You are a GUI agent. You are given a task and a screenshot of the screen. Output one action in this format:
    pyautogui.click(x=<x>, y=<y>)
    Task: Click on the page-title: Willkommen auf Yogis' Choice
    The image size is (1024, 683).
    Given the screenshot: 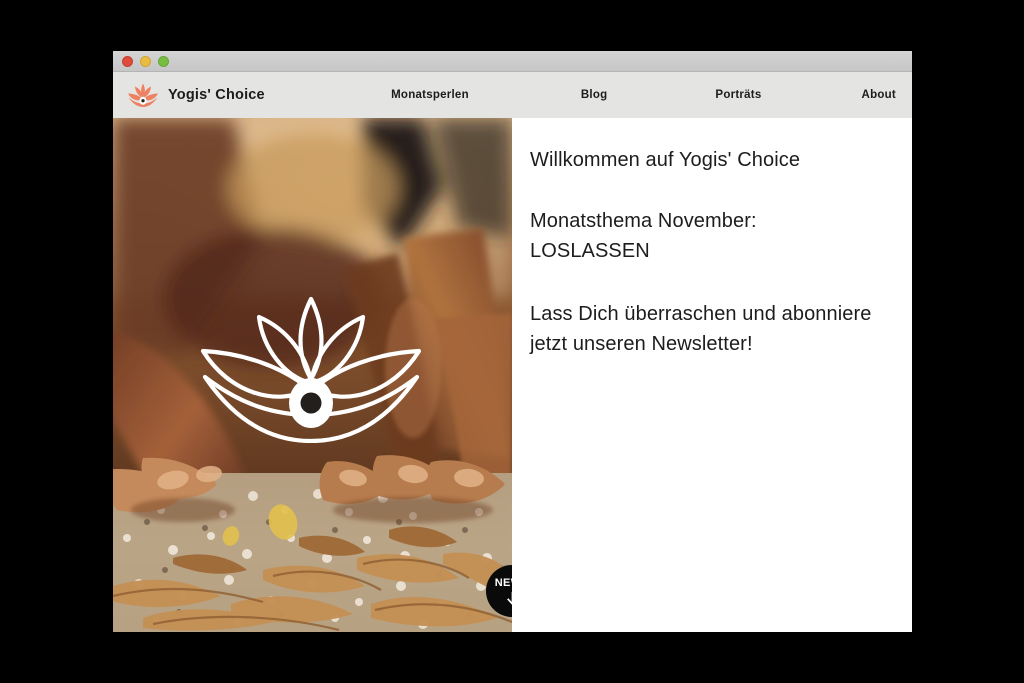 What is the action you would take?
    pyautogui.click(x=665, y=160)
    